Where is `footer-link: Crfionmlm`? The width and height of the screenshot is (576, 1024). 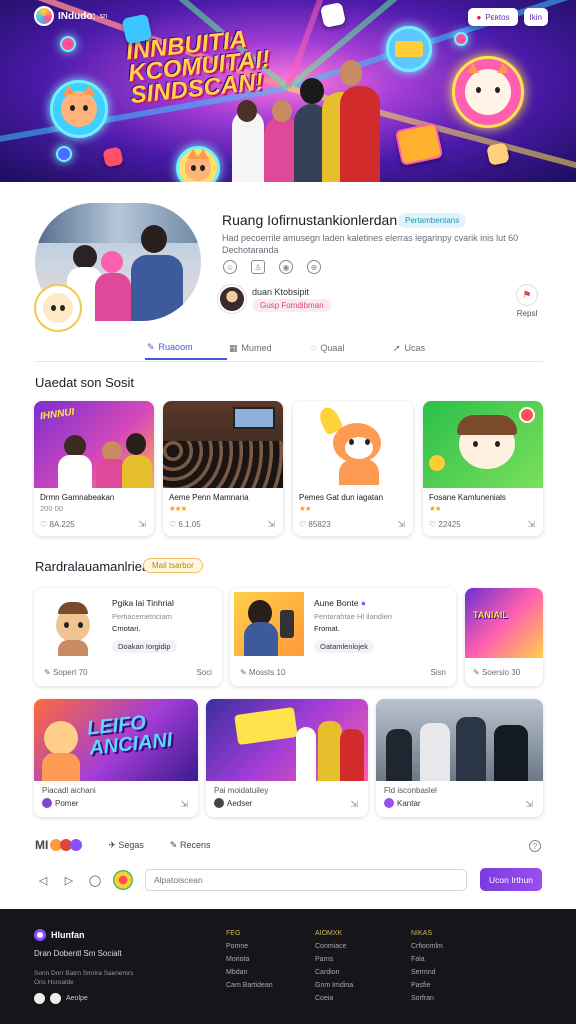
footer-link: Crfionmlm is located at coordinates (427, 946).